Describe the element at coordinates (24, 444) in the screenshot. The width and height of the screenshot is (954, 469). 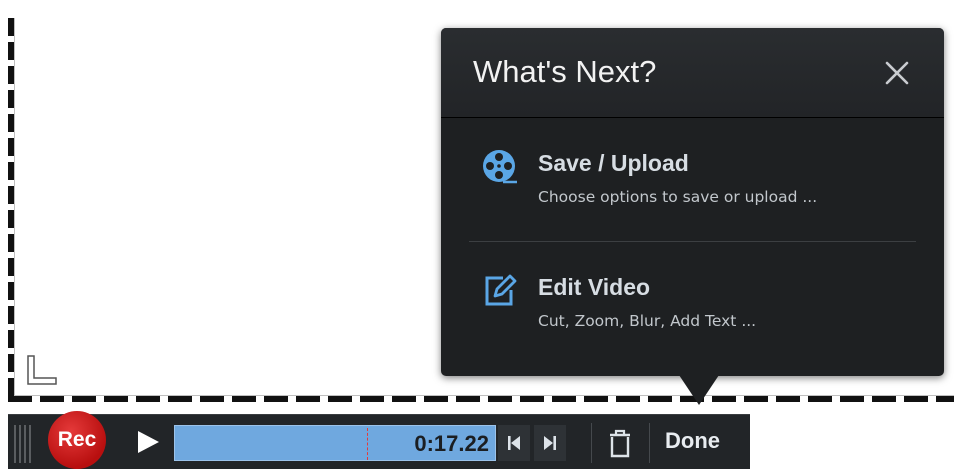
I see `drag-grip-icon` at that location.